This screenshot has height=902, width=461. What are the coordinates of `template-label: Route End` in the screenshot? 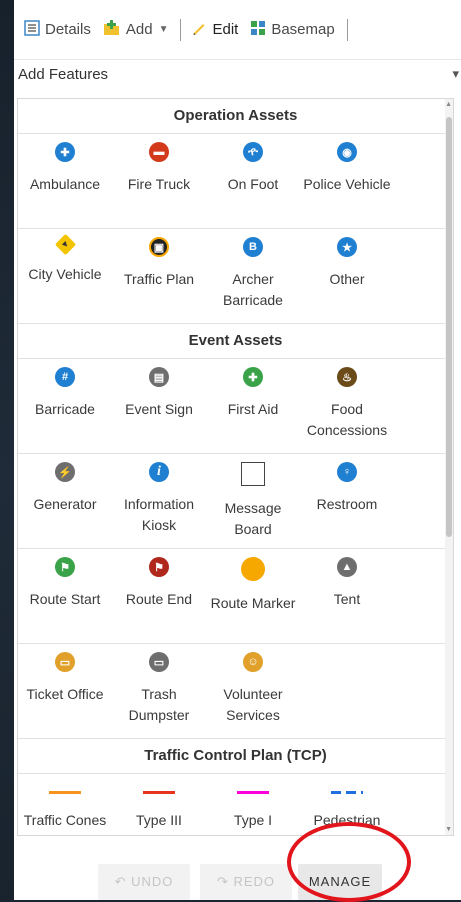 It's located at (159, 599).